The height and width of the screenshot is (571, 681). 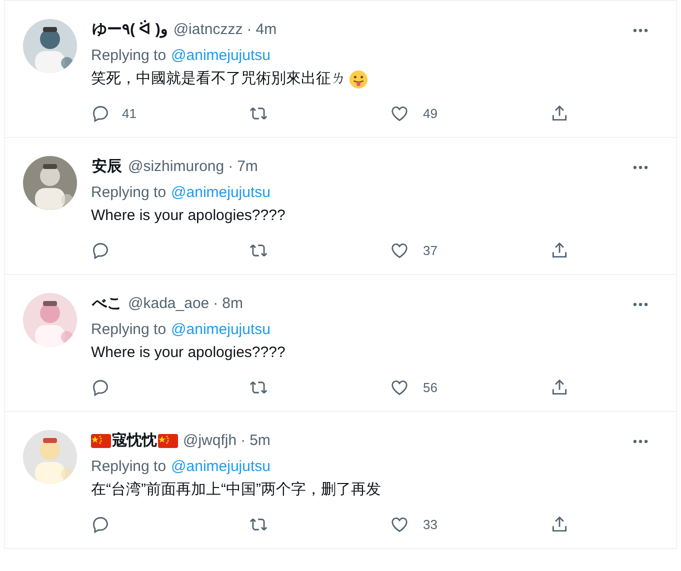 I want to click on timestamp: 4m, so click(x=266, y=30).